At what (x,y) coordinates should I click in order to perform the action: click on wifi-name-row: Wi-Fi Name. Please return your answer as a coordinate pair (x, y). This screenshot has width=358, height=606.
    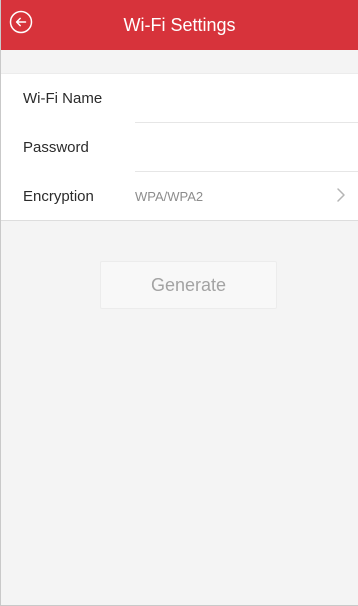
    Looking at the image, I should click on (179, 98).